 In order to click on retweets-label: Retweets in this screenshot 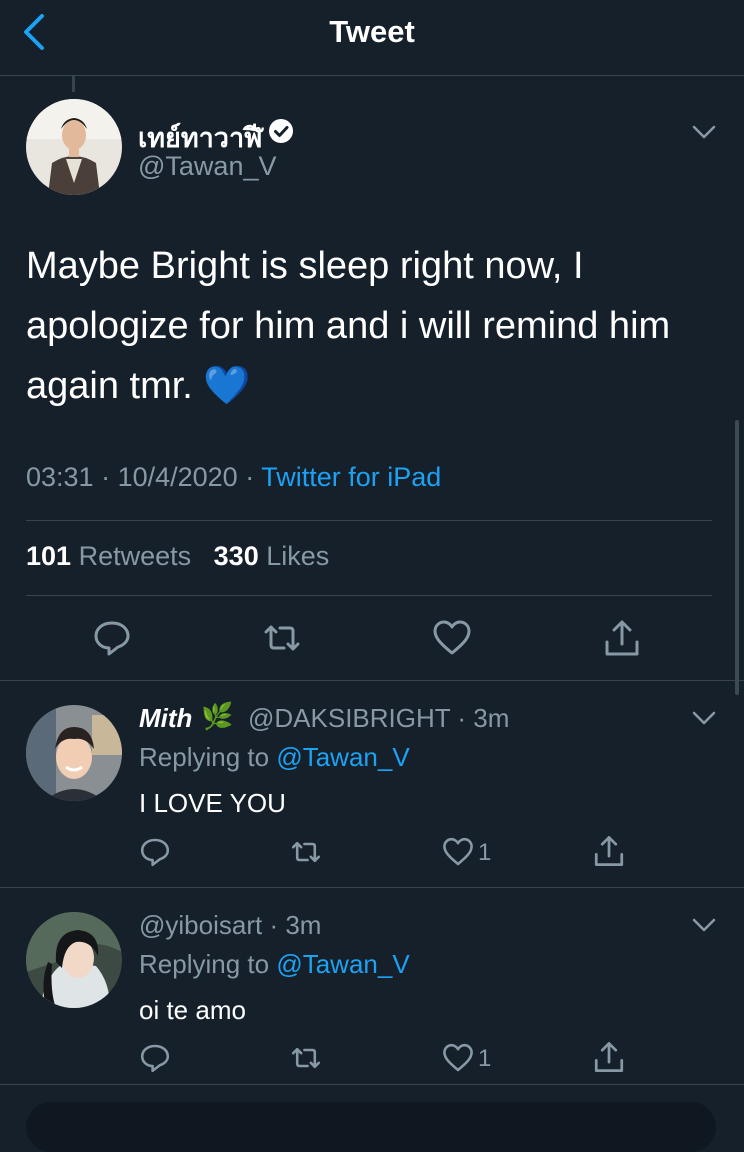, I will do `click(135, 556)`.